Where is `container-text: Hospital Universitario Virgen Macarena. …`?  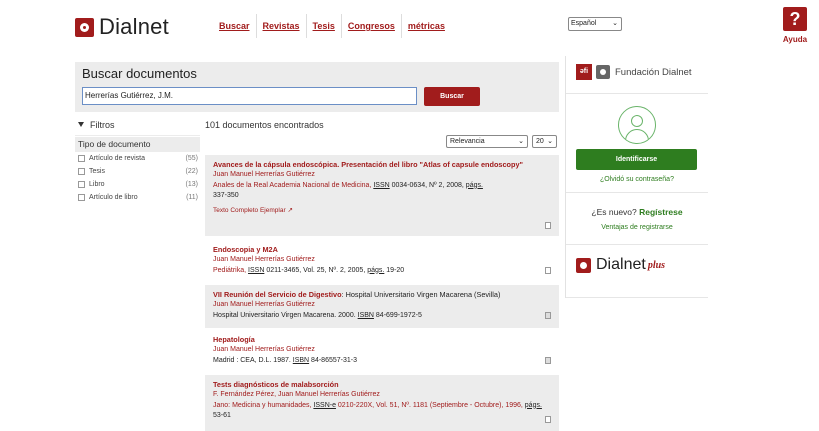
container-text: Hospital Universitario Virgen Macarena. … is located at coordinates (285, 315).